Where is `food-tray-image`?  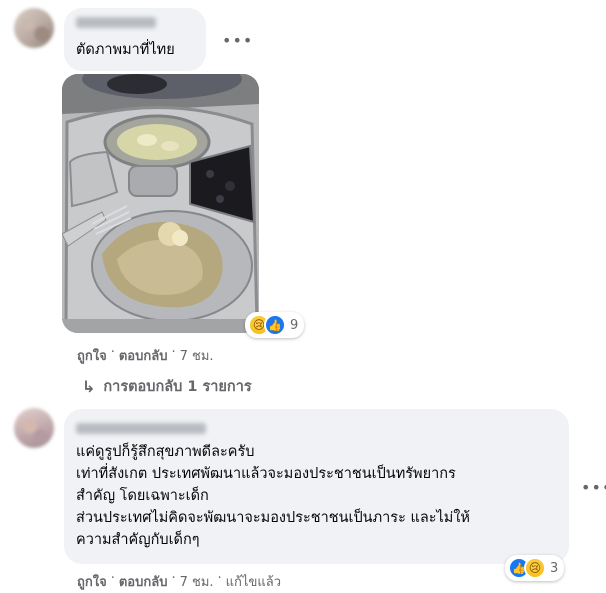
food-tray-image is located at coordinates (160, 203).